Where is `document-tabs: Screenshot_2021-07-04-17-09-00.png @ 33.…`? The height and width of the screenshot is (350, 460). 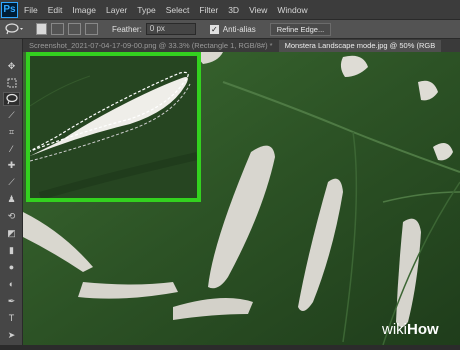
document-tabs: Screenshot_2021-07-04-17-09-00.png @ 33.… is located at coordinates (241, 45).